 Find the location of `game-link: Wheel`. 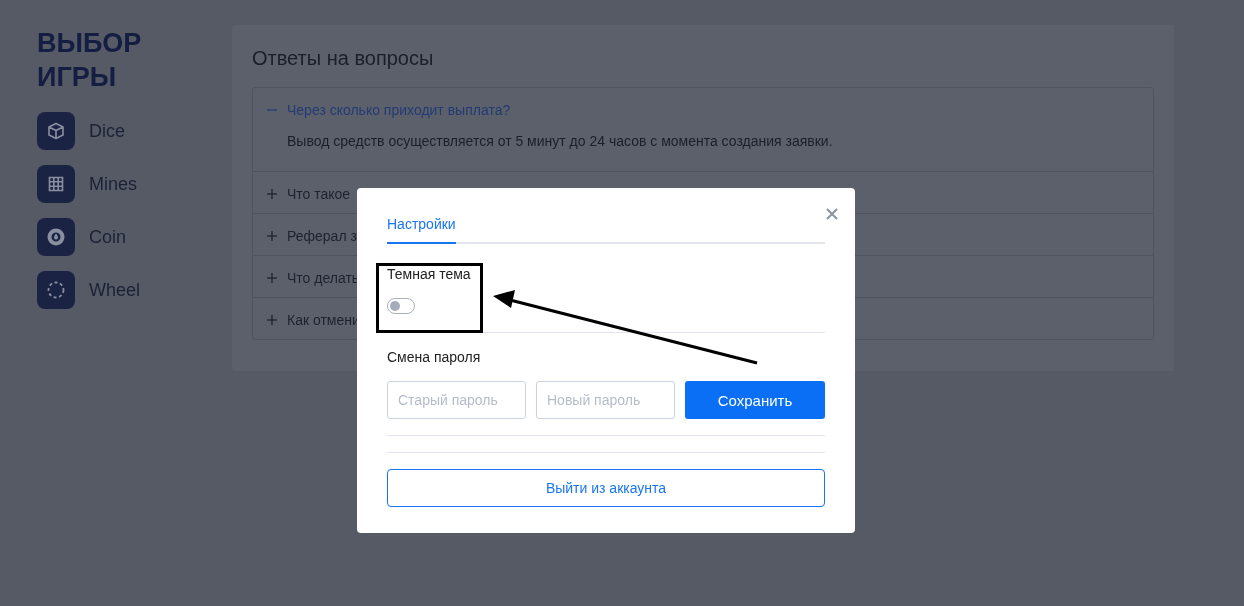

game-link: Wheel is located at coordinates (115, 290).